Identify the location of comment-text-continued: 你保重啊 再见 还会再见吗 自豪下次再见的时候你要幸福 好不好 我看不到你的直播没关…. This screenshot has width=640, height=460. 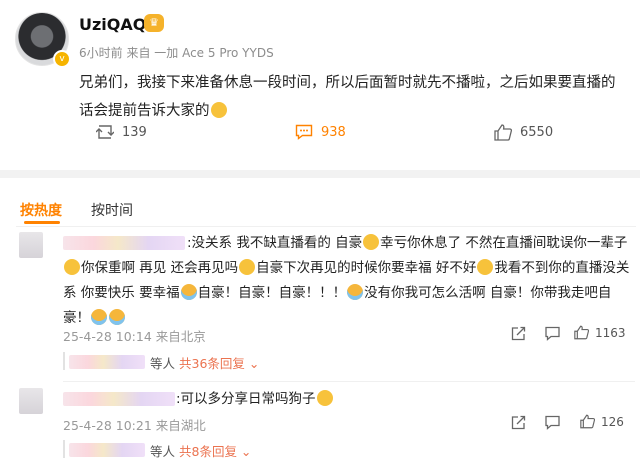
(346, 292).